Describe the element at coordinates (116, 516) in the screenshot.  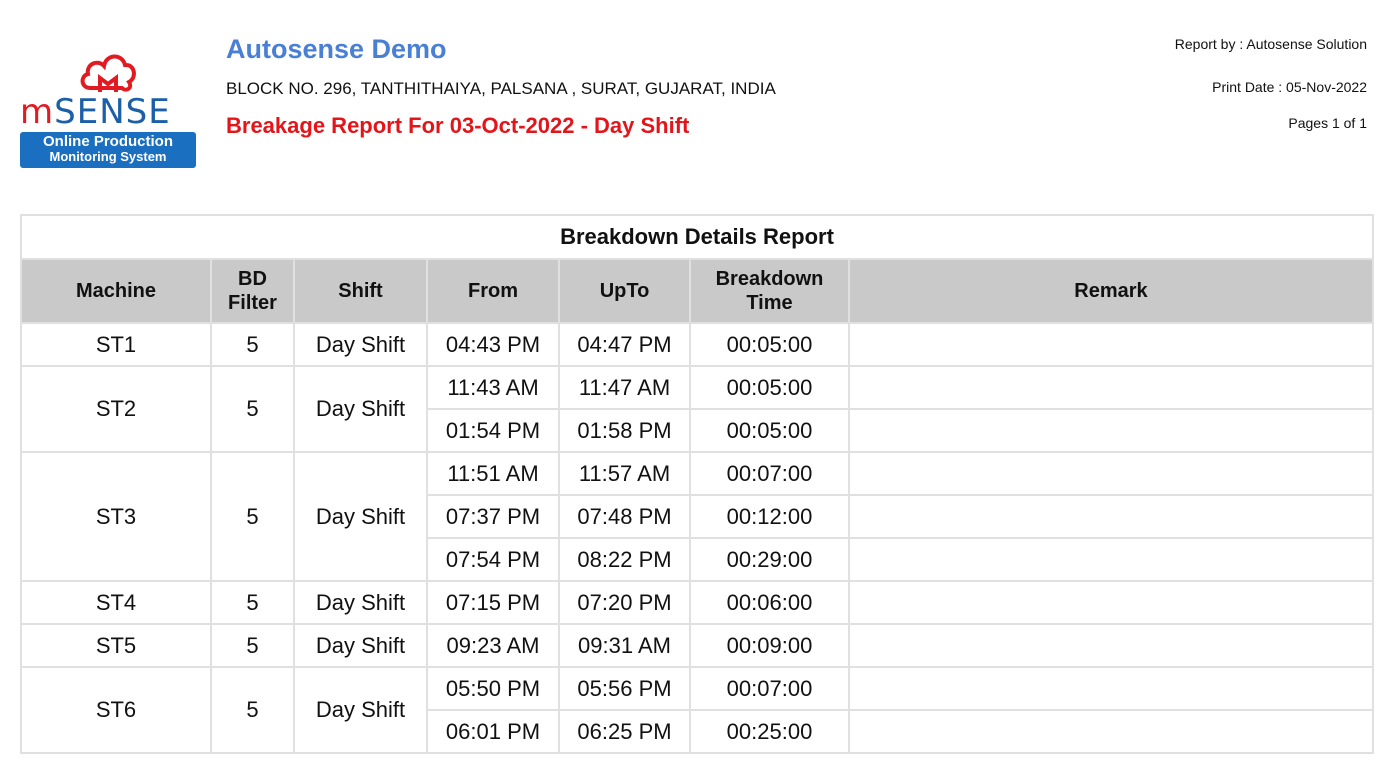
I see `cell-machine: ST3` at that location.